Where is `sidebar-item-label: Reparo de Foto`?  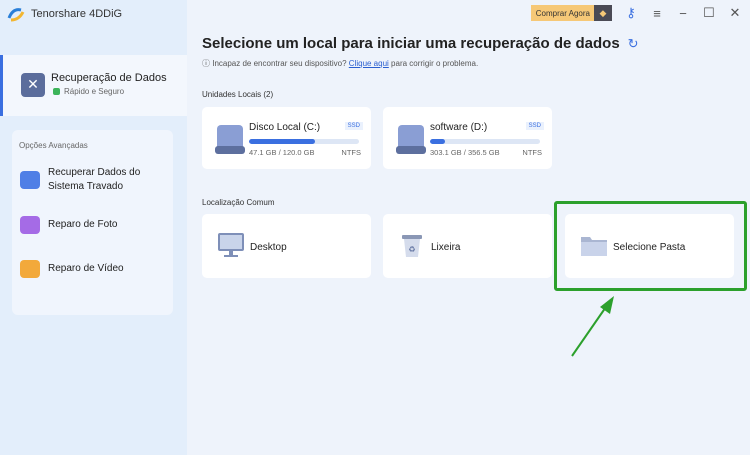
sidebar-item-label: Reparo de Foto is located at coordinates (83, 224).